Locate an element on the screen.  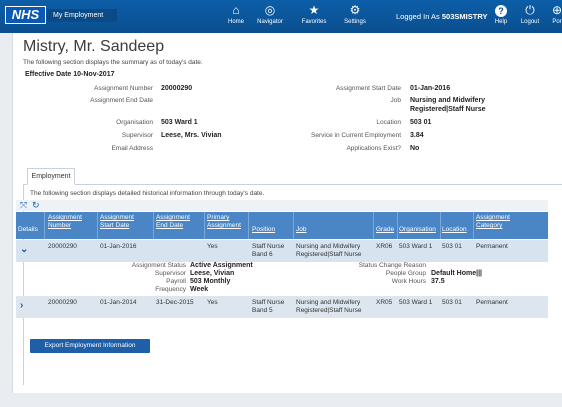
job-value: Nursing and Midwifery is located at coordinates (448, 100).